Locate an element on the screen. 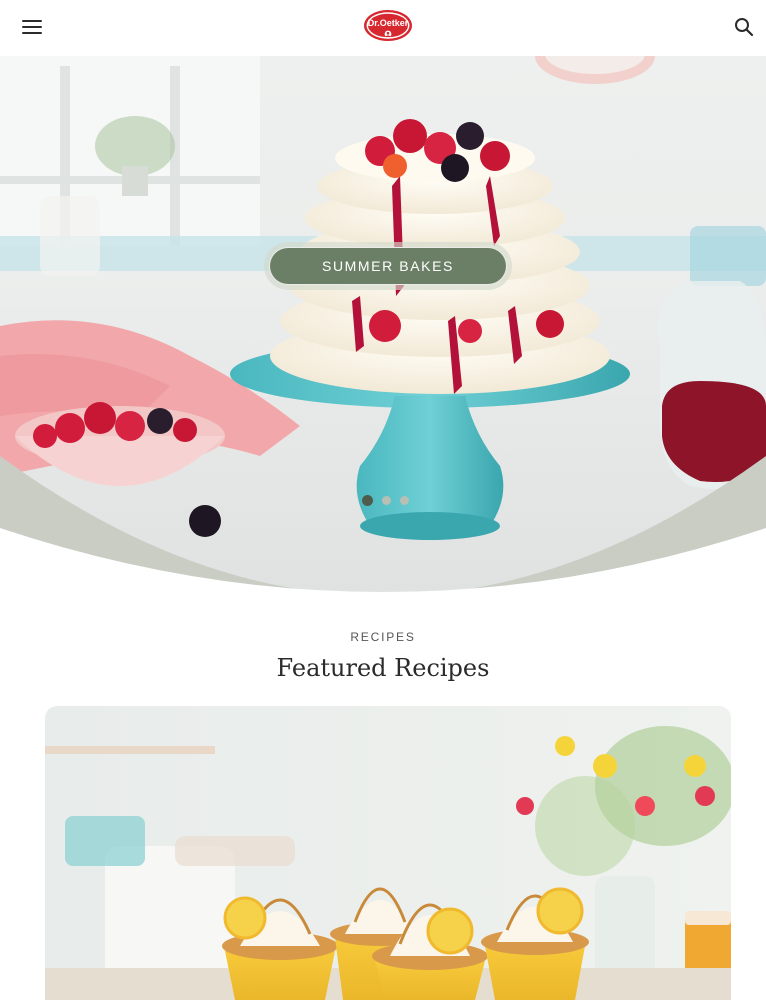 This screenshot has width=766, height=1000. logo-wordmark: Dr.Oetker is located at coordinates (388, 23).